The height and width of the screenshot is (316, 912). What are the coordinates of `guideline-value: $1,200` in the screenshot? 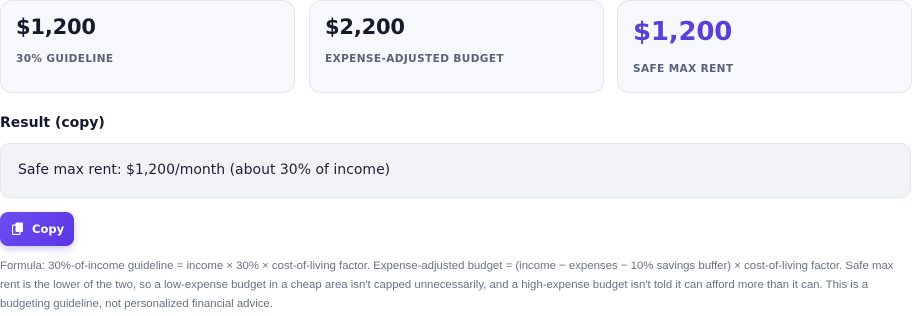 It's located at (56, 27).